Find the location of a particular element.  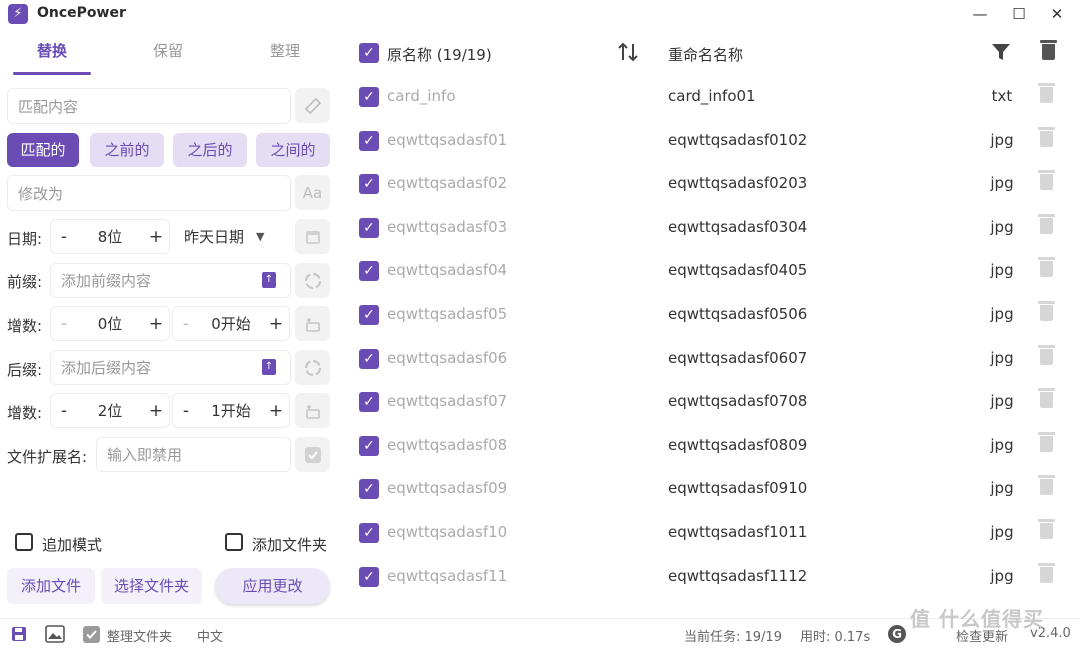

table-row: ✓ eqwttqsadasf07 eqwttqsadasf0708 jpg is located at coordinates (715, 402).